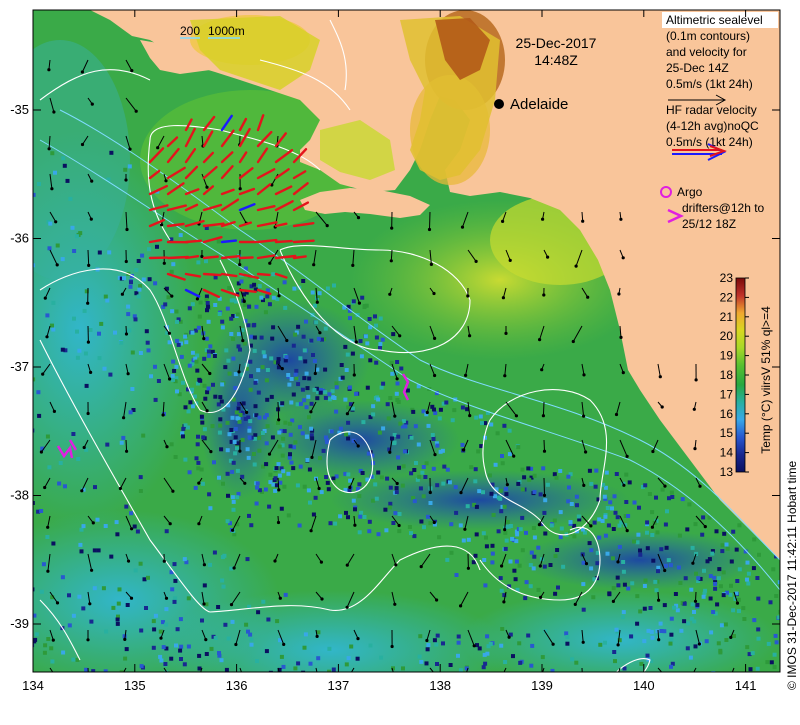 The width and height of the screenshot is (800, 725). I want to click on lon-tick-label: 139, so click(542, 685).